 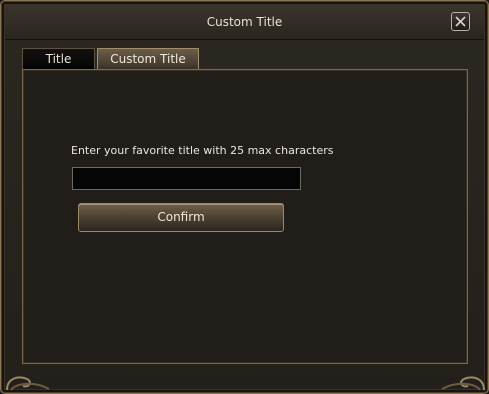 I want to click on confirm-button: Confirm, so click(x=181, y=217).